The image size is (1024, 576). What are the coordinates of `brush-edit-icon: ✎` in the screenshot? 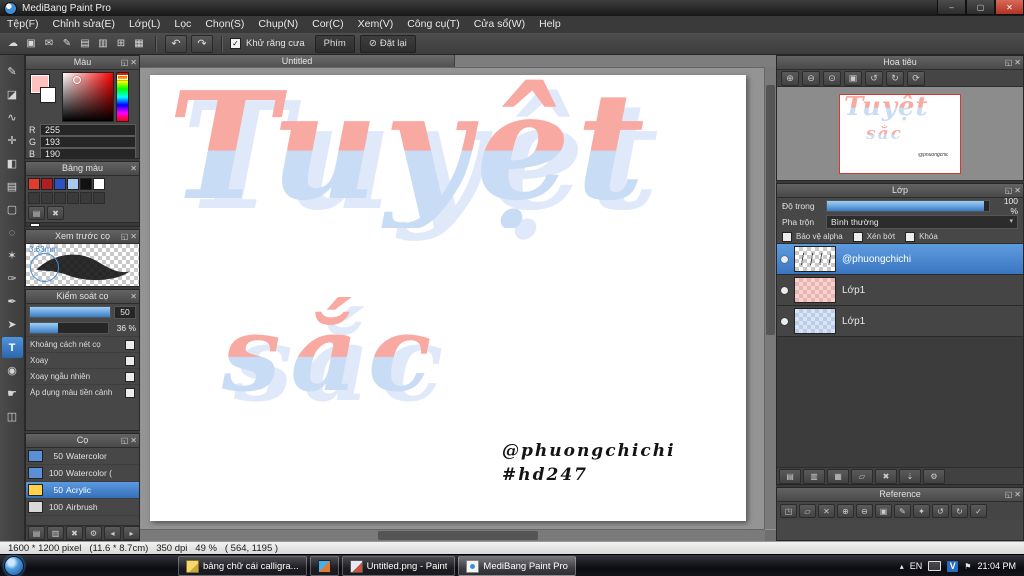 It's located at (67, 43).